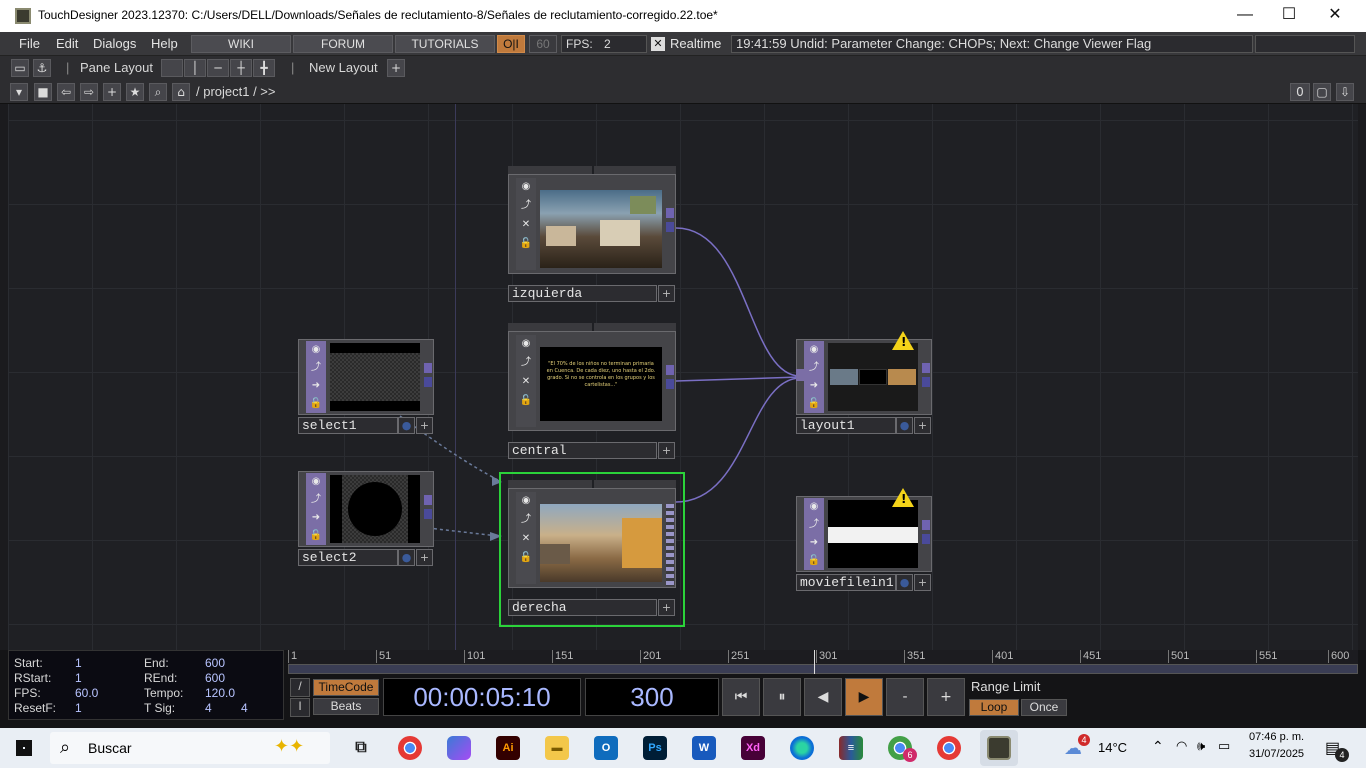  What do you see at coordinates (24, 748) in the screenshot?
I see `windows-start-icon` at bounding box center [24, 748].